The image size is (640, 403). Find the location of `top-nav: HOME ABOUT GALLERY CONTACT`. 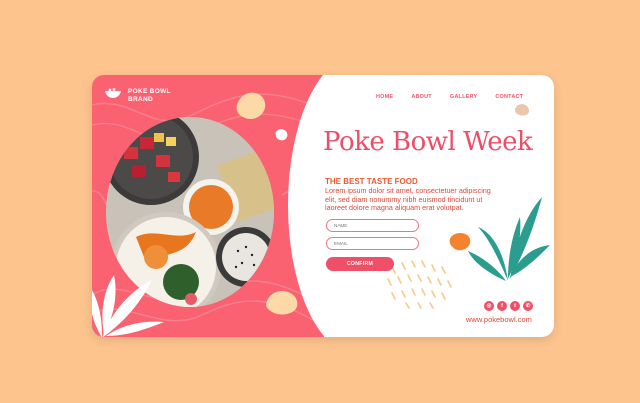

top-nav: HOME ABOUT GALLERY CONTACT is located at coordinates (458, 97).